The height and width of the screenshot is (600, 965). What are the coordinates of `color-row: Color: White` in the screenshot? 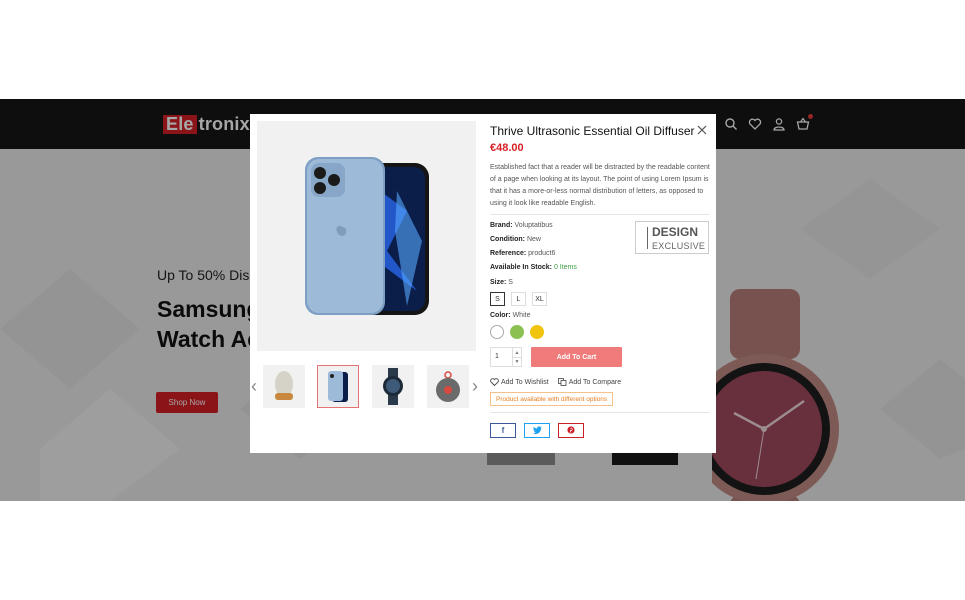 It's located at (510, 315).